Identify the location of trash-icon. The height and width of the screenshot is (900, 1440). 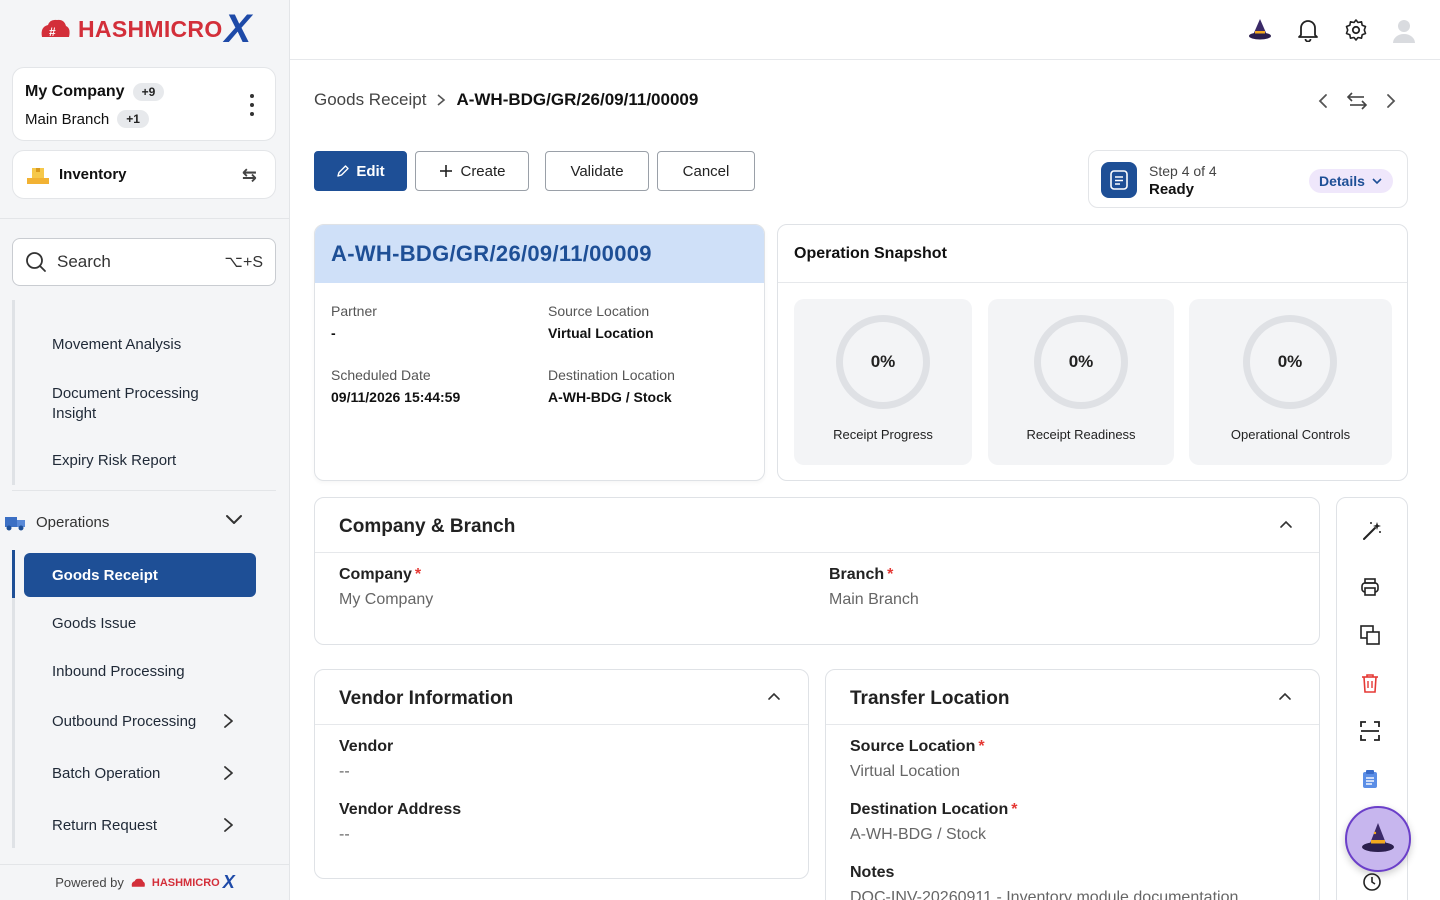
(1370, 683).